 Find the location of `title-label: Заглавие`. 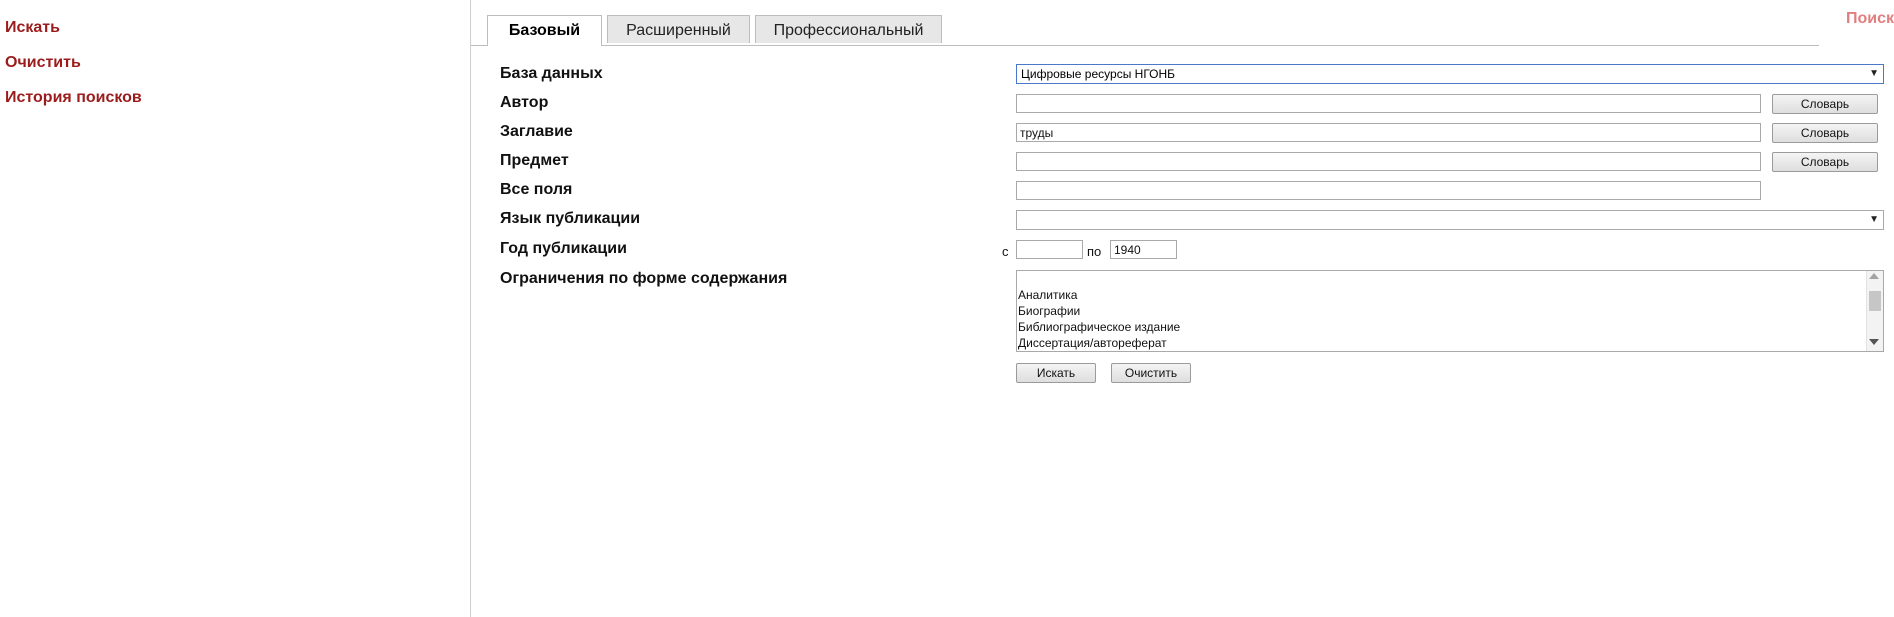

title-label: Заглавие is located at coordinates (536, 131).